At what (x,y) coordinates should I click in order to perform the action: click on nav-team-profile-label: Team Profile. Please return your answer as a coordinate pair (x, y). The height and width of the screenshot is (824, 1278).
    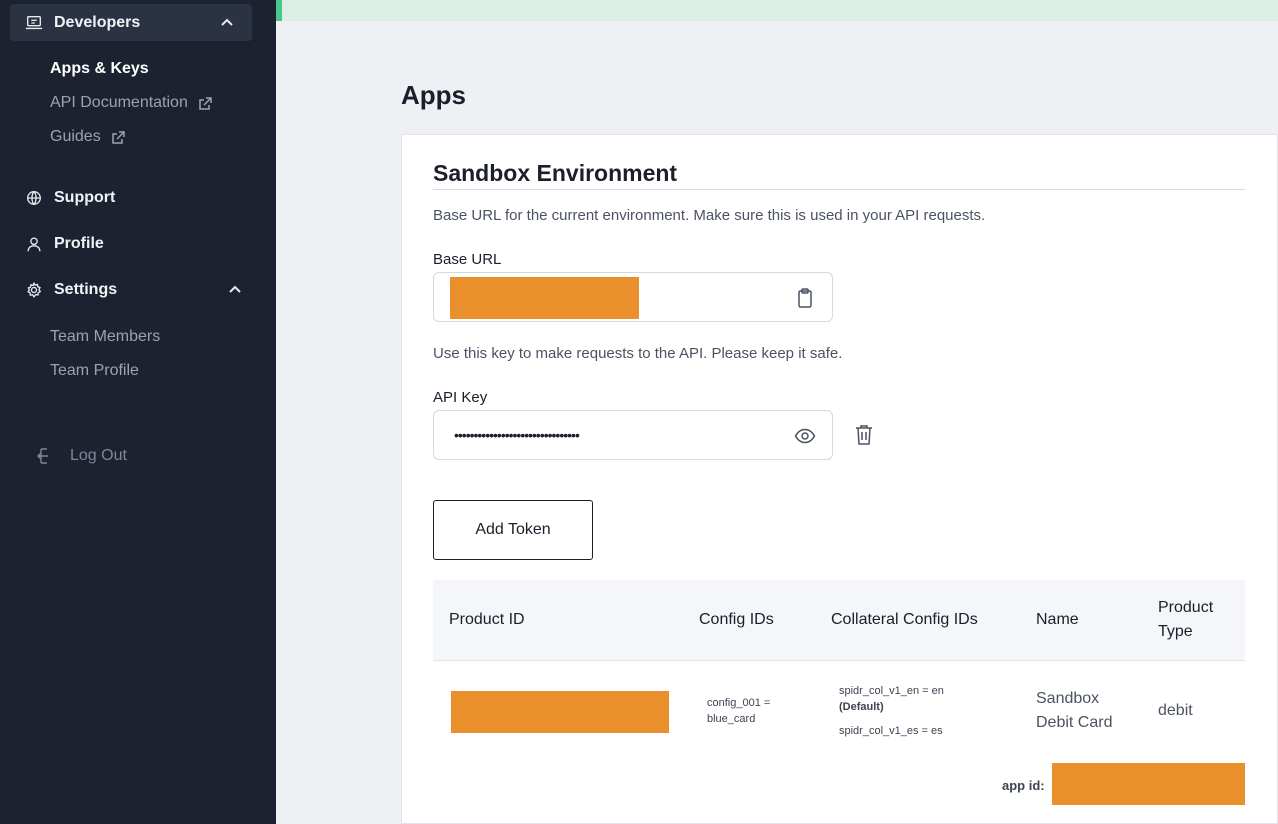
    Looking at the image, I should click on (94, 370).